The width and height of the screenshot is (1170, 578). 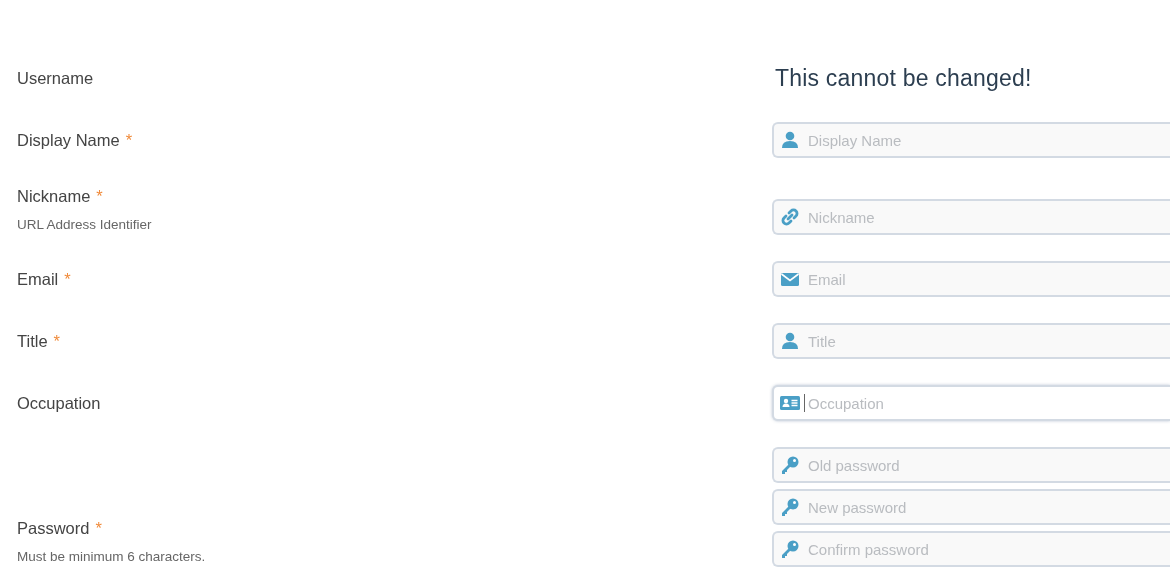 What do you see at coordinates (971, 403) in the screenshot?
I see `input-field: Occupation` at bounding box center [971, 403].